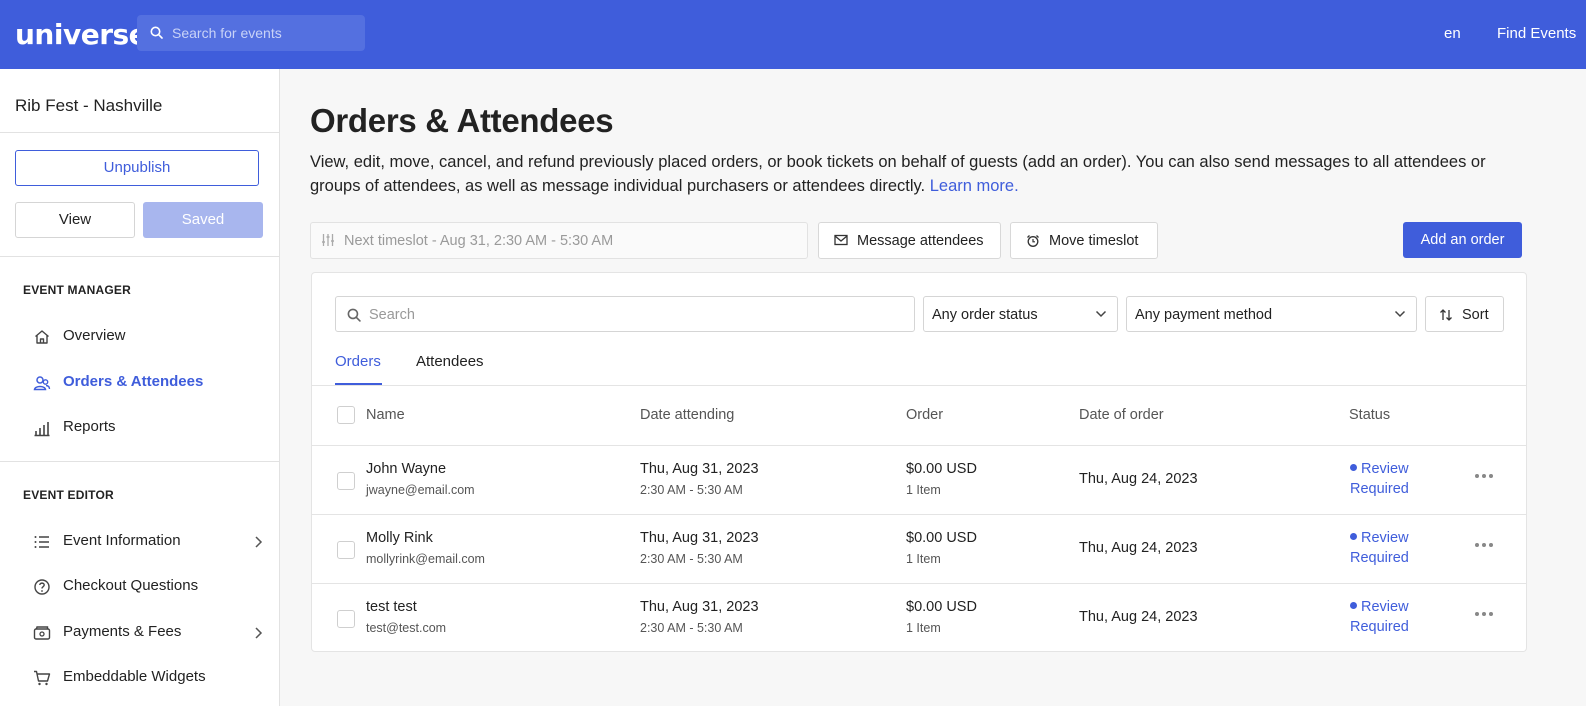 The height and width of the screenshot is (706, 1586). Describe the element at coordinates (148, 678) in the screenshot. I see `sidebar-item-embeddable-widgets: Embeddable Widgets` at that location.